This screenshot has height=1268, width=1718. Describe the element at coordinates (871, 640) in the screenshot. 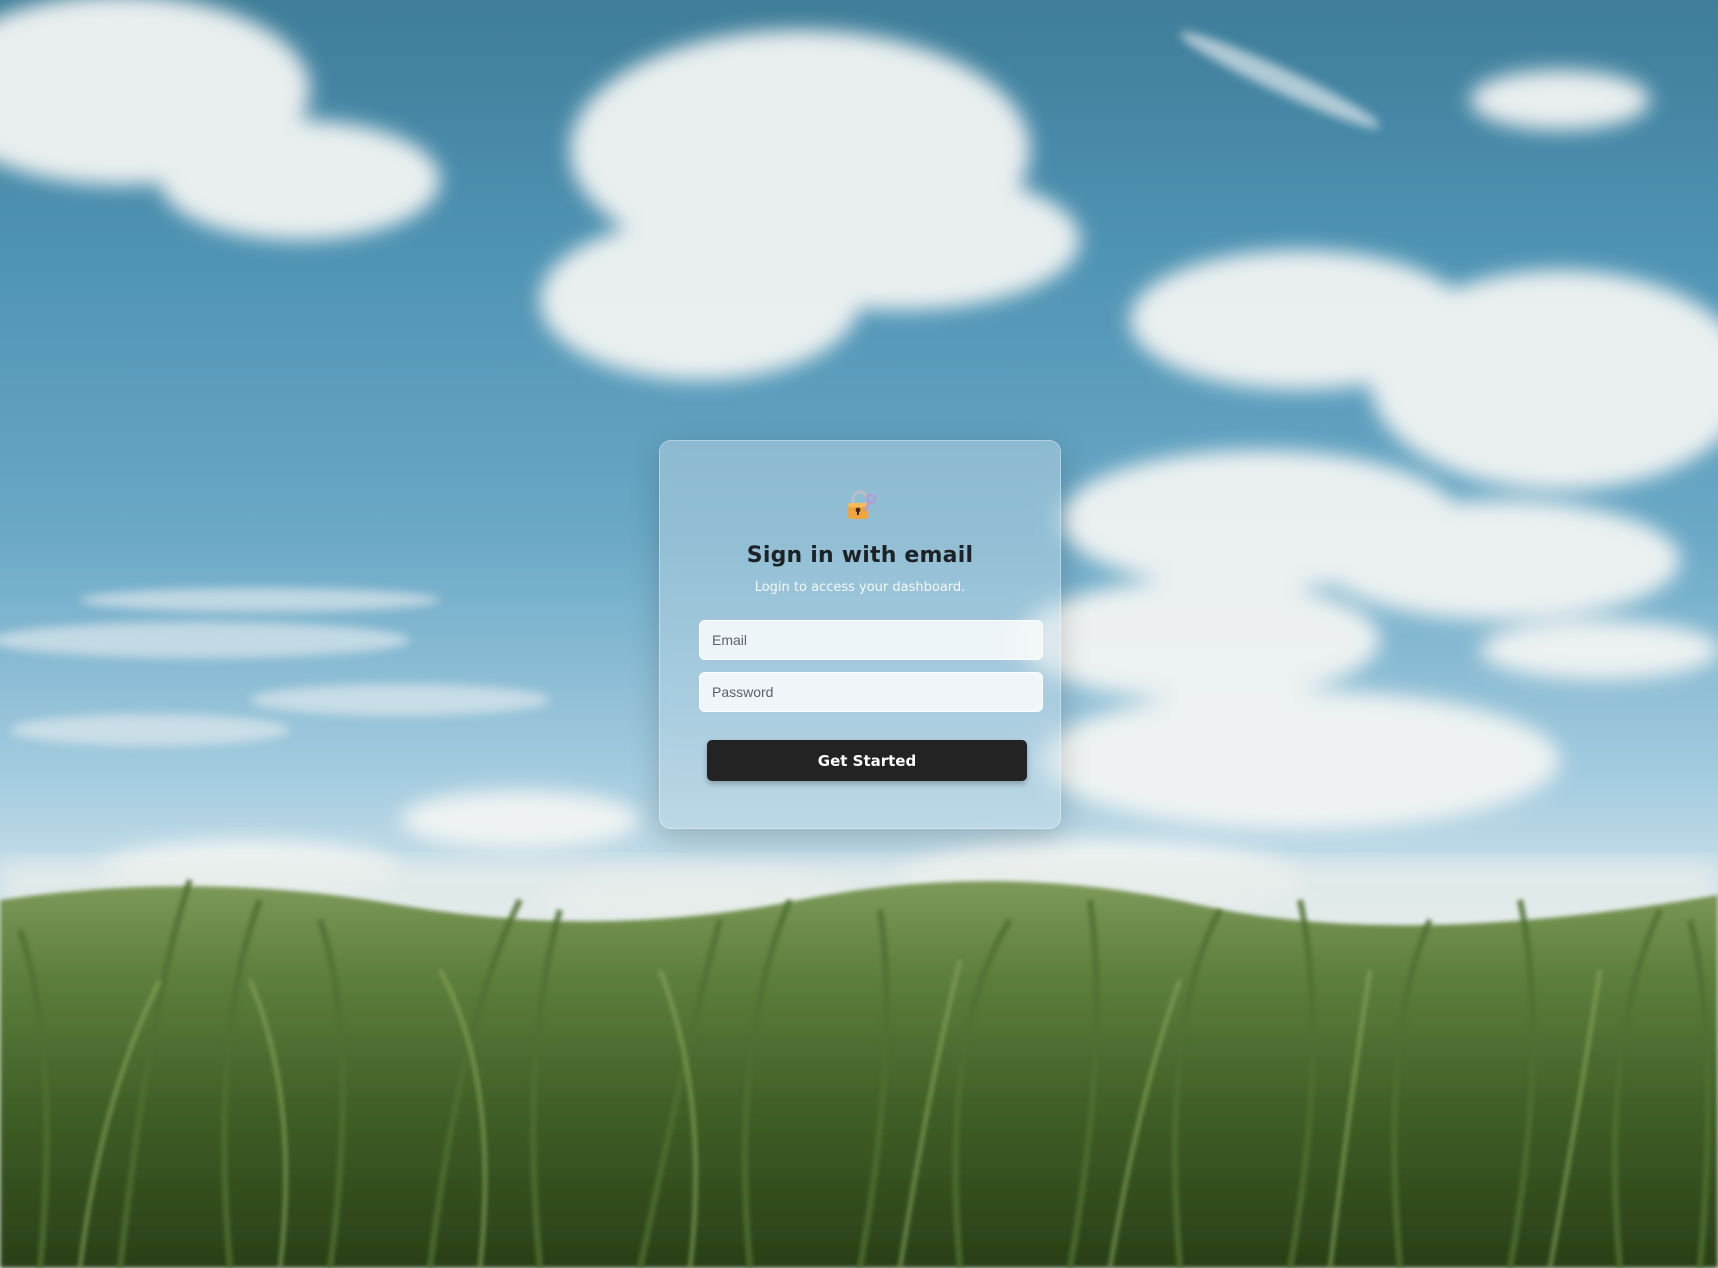

I see `email-input` at that location.